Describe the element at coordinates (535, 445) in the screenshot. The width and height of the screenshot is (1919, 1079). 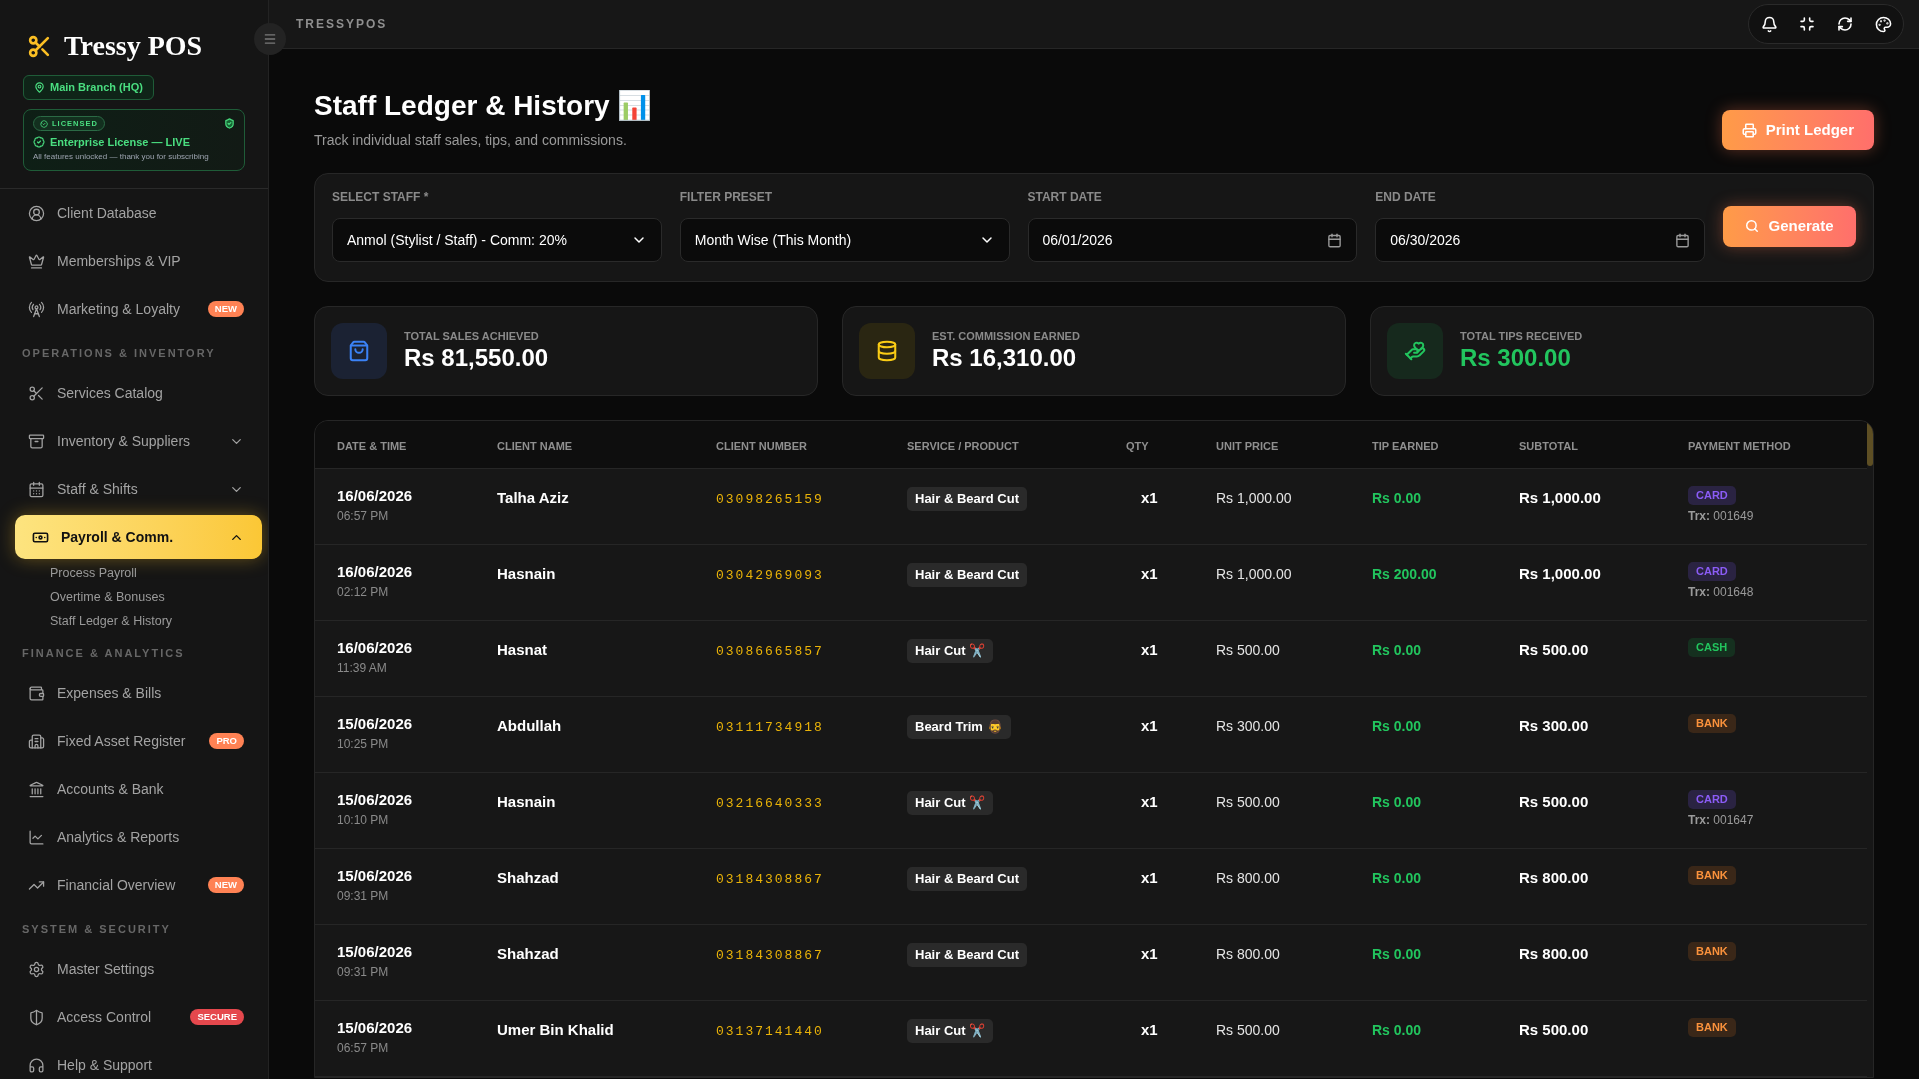
I see `column-header: CLIENT NAME` at that location.